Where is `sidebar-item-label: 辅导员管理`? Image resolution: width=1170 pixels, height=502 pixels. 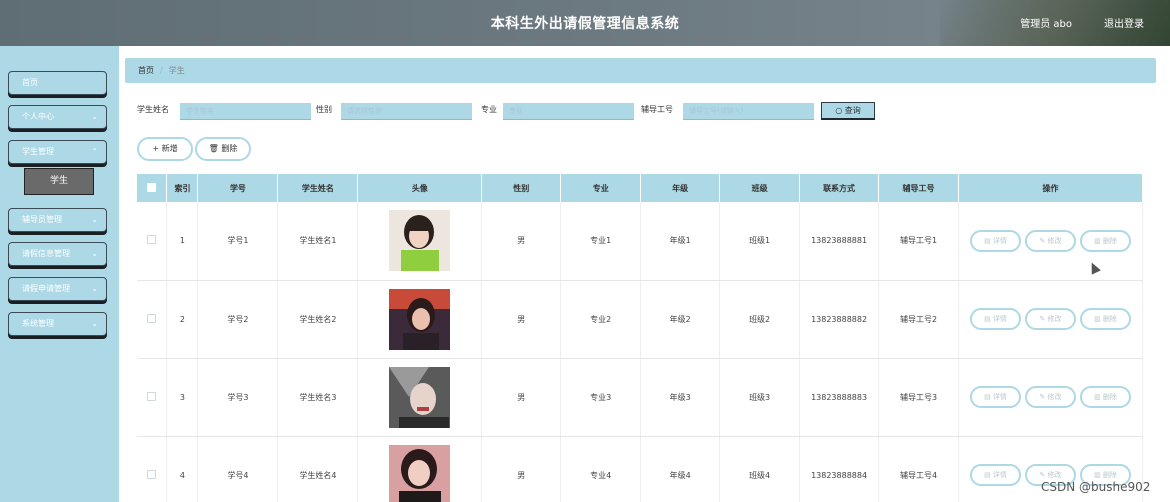 sidebar-item-label: 辅导员管理 is located at coordinates (42, 219).